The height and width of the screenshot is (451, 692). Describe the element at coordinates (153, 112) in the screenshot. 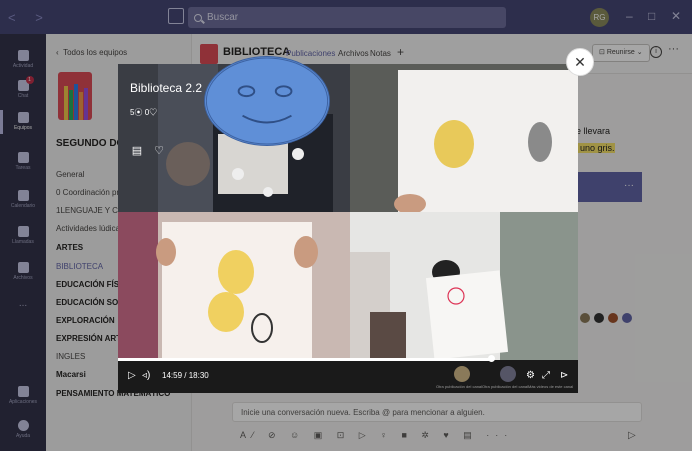

I see `heart-icon: ♡` at that location.